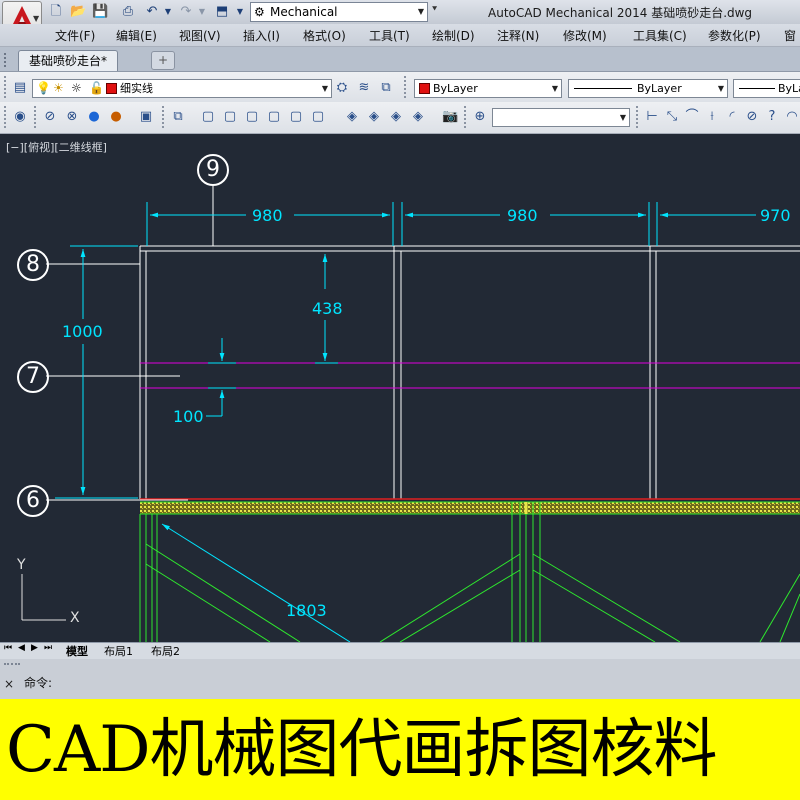 Image resolution: width=800 pixels, height=800 pixels. I want to click on app-menu-dropdown-icon: ▼, so click(36, 18).